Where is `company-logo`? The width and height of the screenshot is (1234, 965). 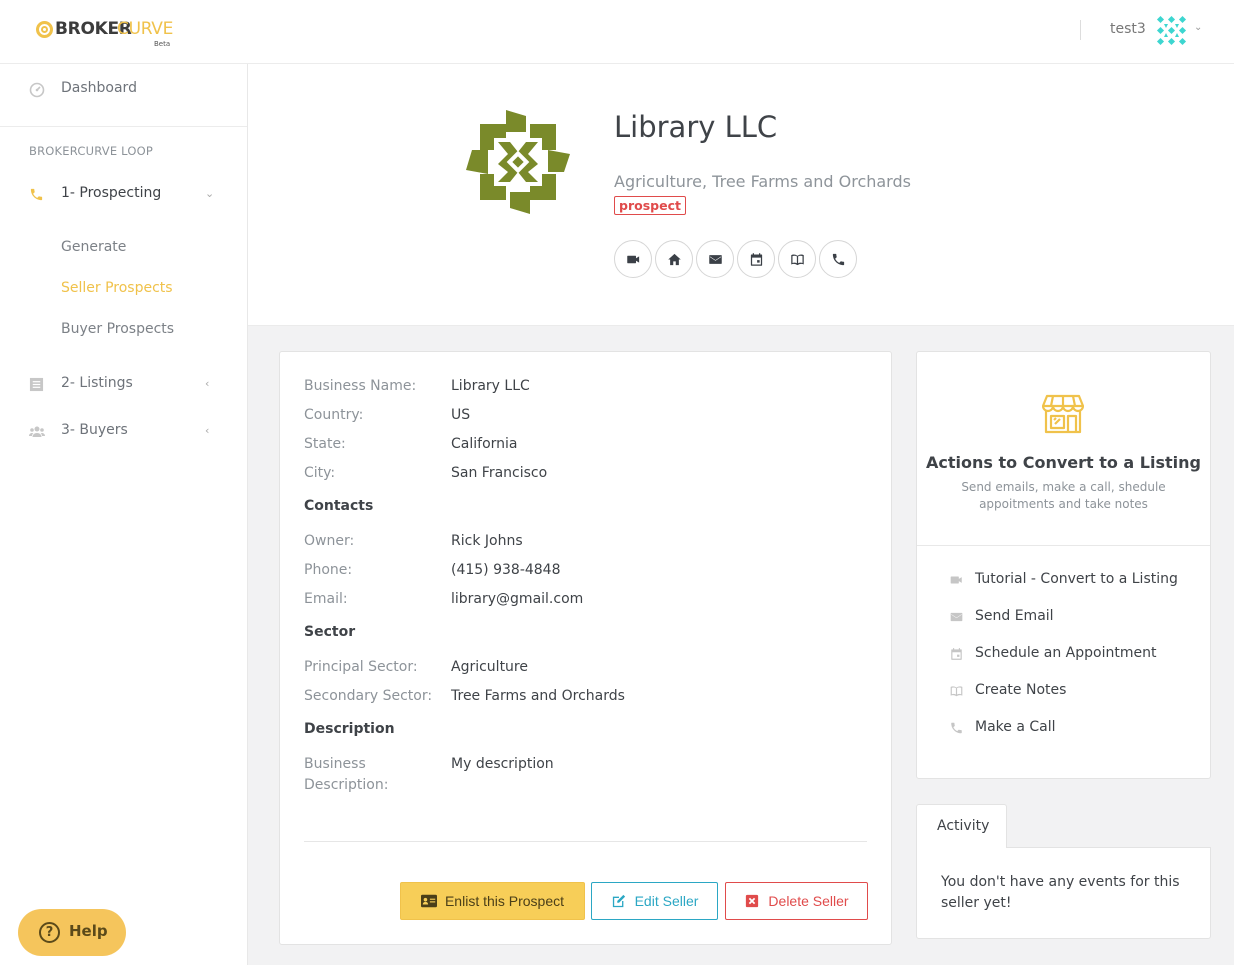
company-logo is located at coordinates (518, 162).